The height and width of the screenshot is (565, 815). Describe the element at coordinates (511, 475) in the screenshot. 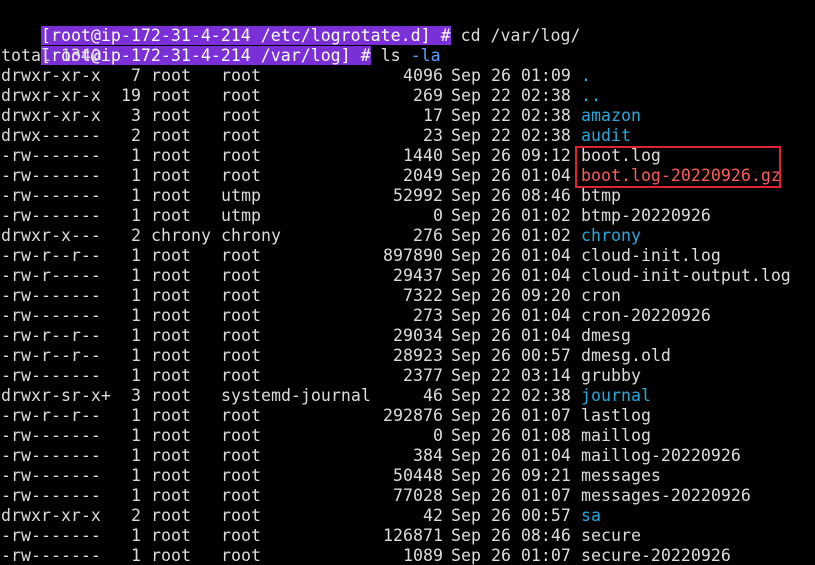

I see `modified-date: Sep 26 09:21` at that location.